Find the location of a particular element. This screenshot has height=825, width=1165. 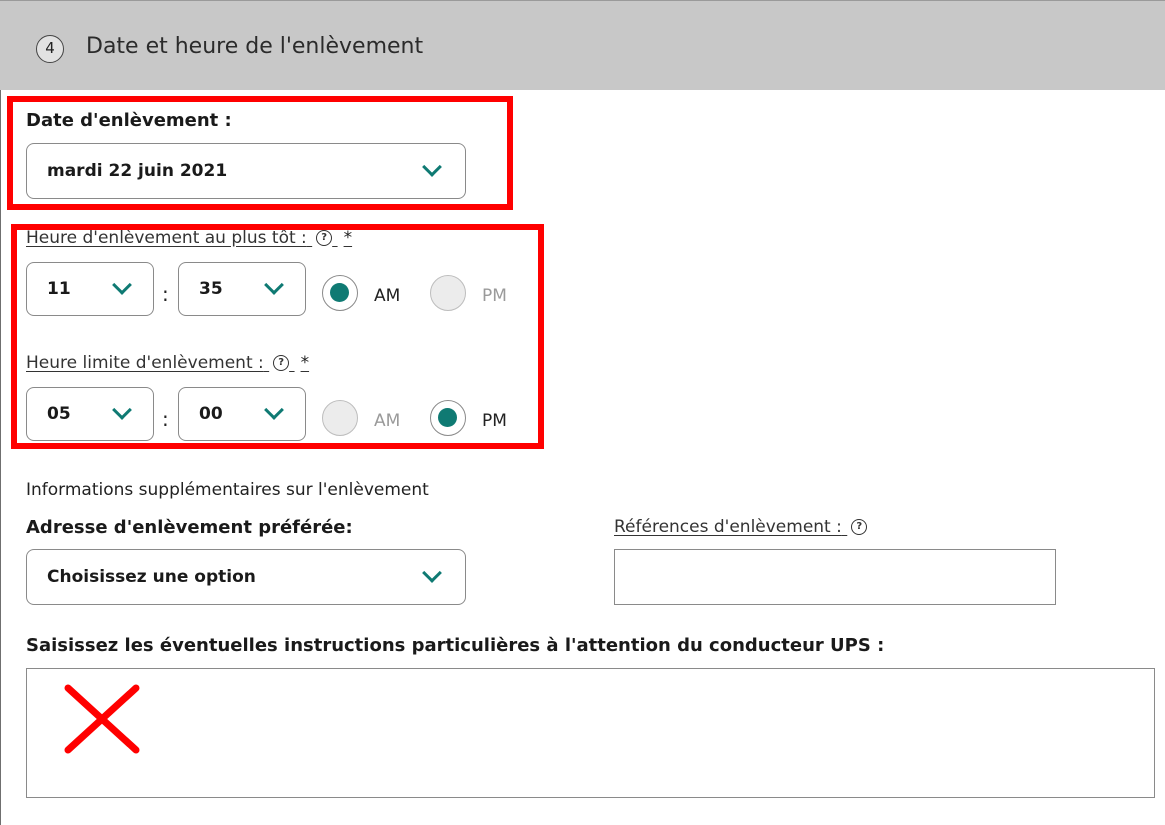

help-icon: ? is located at coordinates (859, 527).